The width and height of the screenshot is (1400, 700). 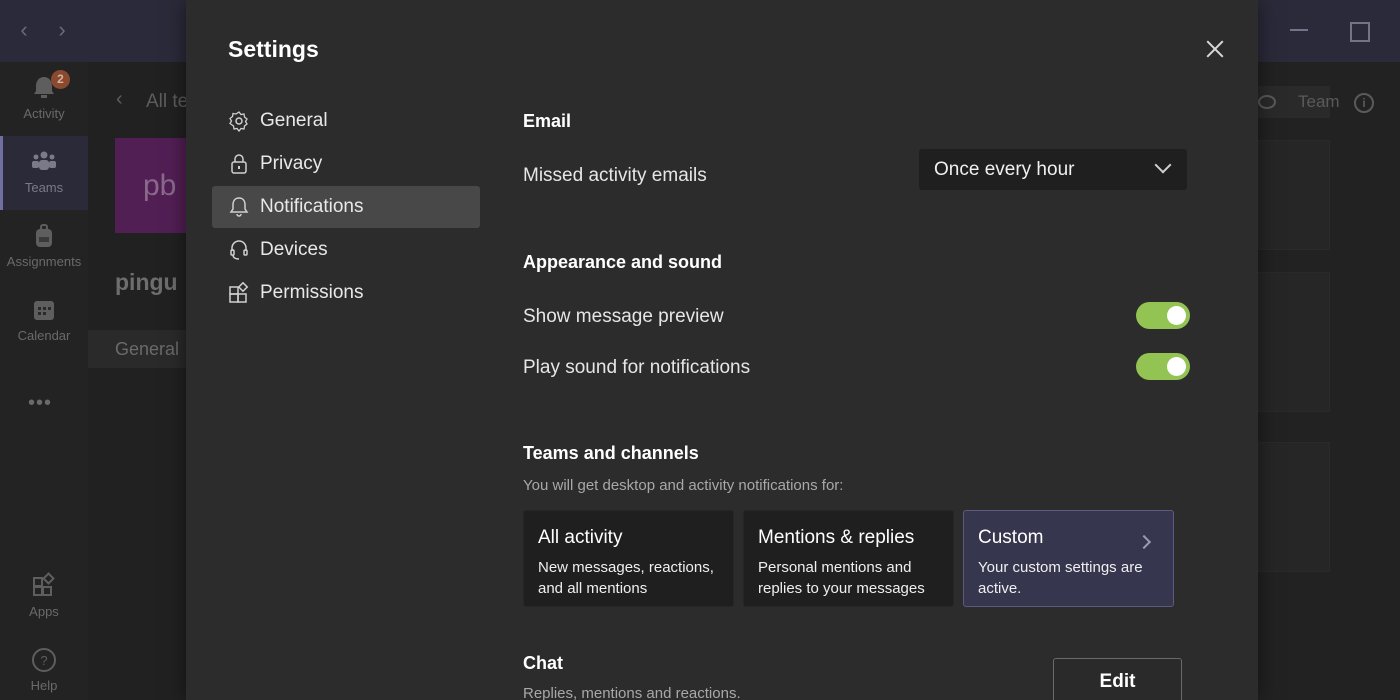 I want to click on chat-subtext: Replies, mentions and reactions., so click(x=632, y=692).